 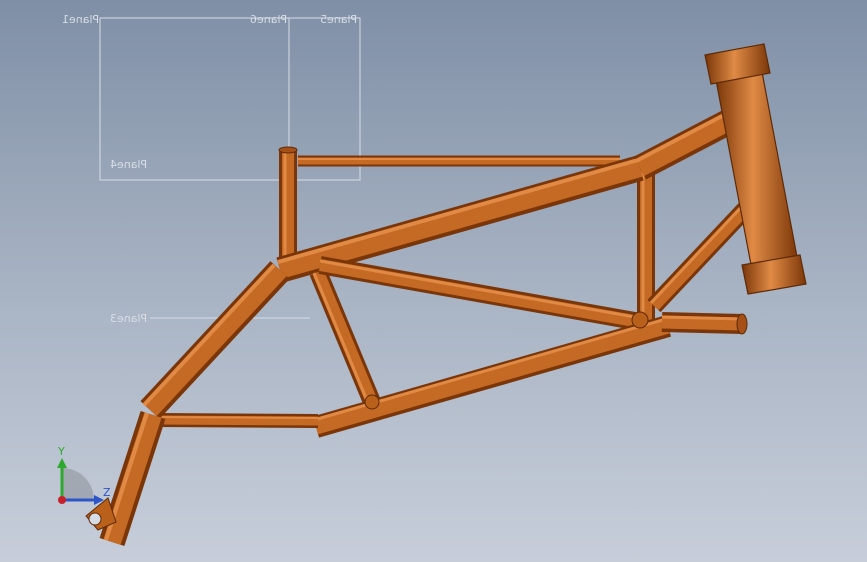 What do you see at coordinates (338, 19) in the screenshot?
I see `plane5-label: Plane5` at bounding box center [338, 19].